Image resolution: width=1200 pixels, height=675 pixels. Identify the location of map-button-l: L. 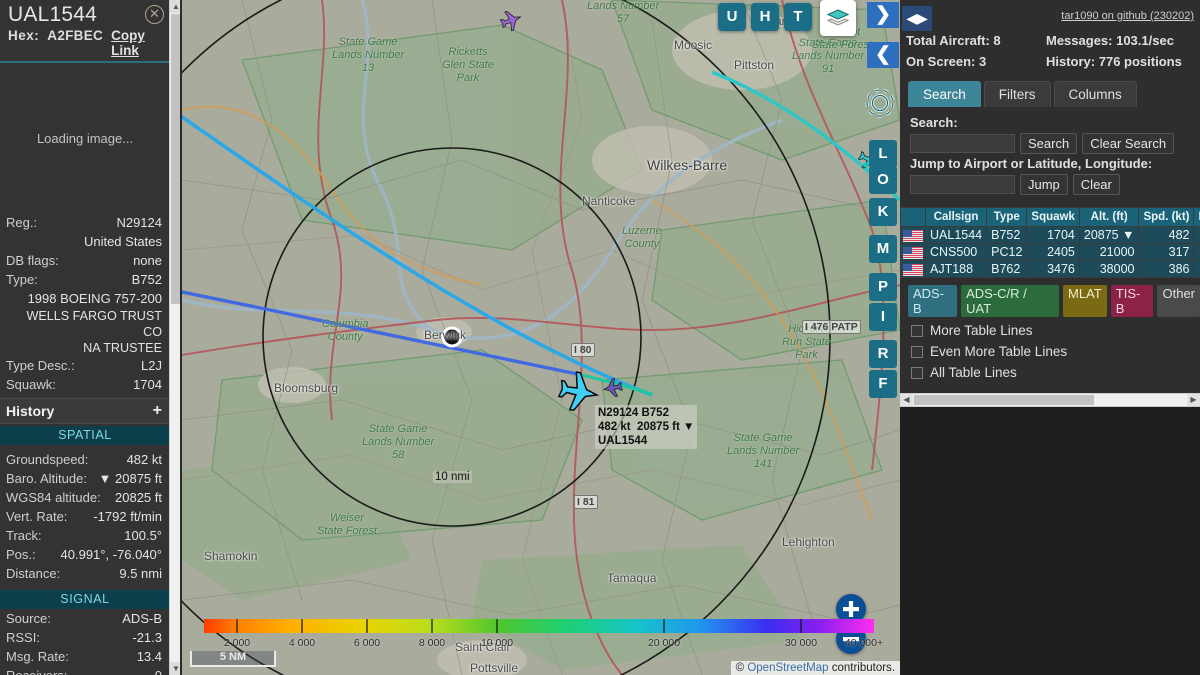
(883, 154).